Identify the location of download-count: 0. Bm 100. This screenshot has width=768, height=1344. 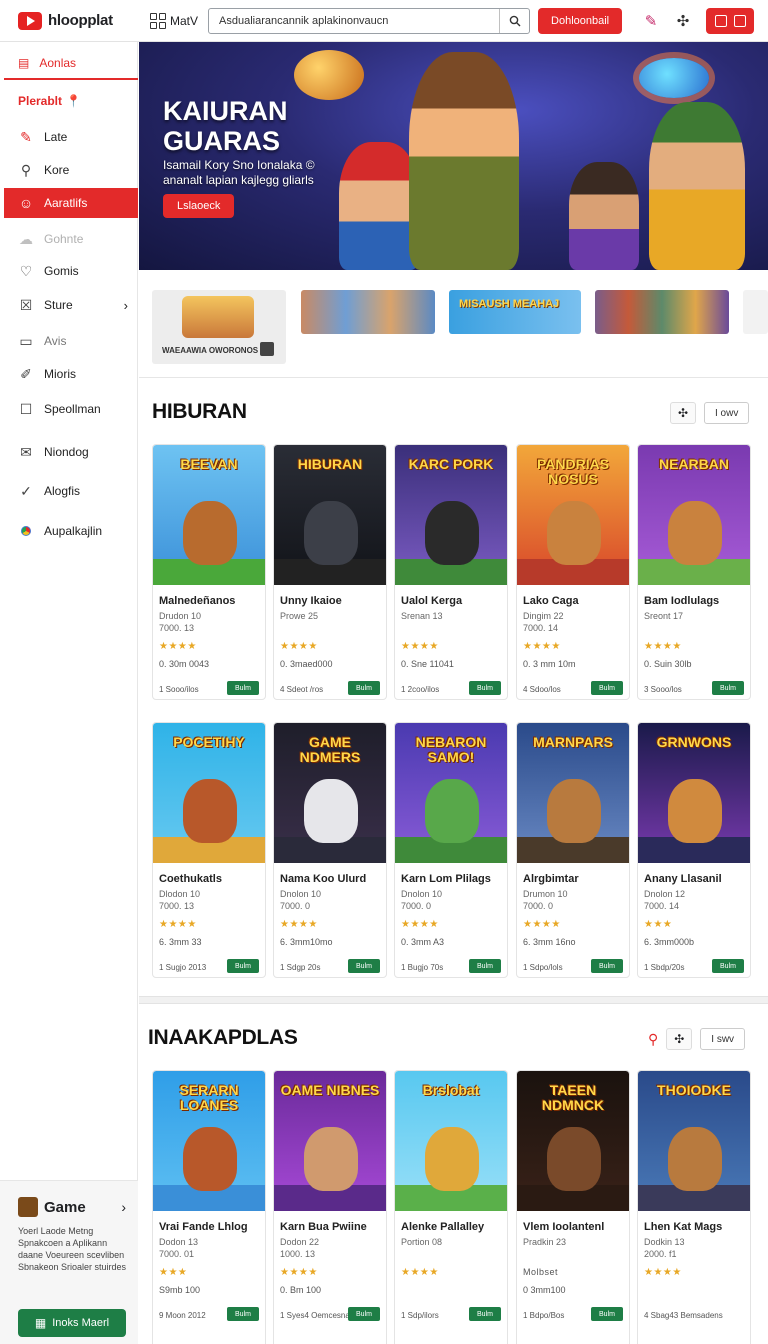
(301, 1290).